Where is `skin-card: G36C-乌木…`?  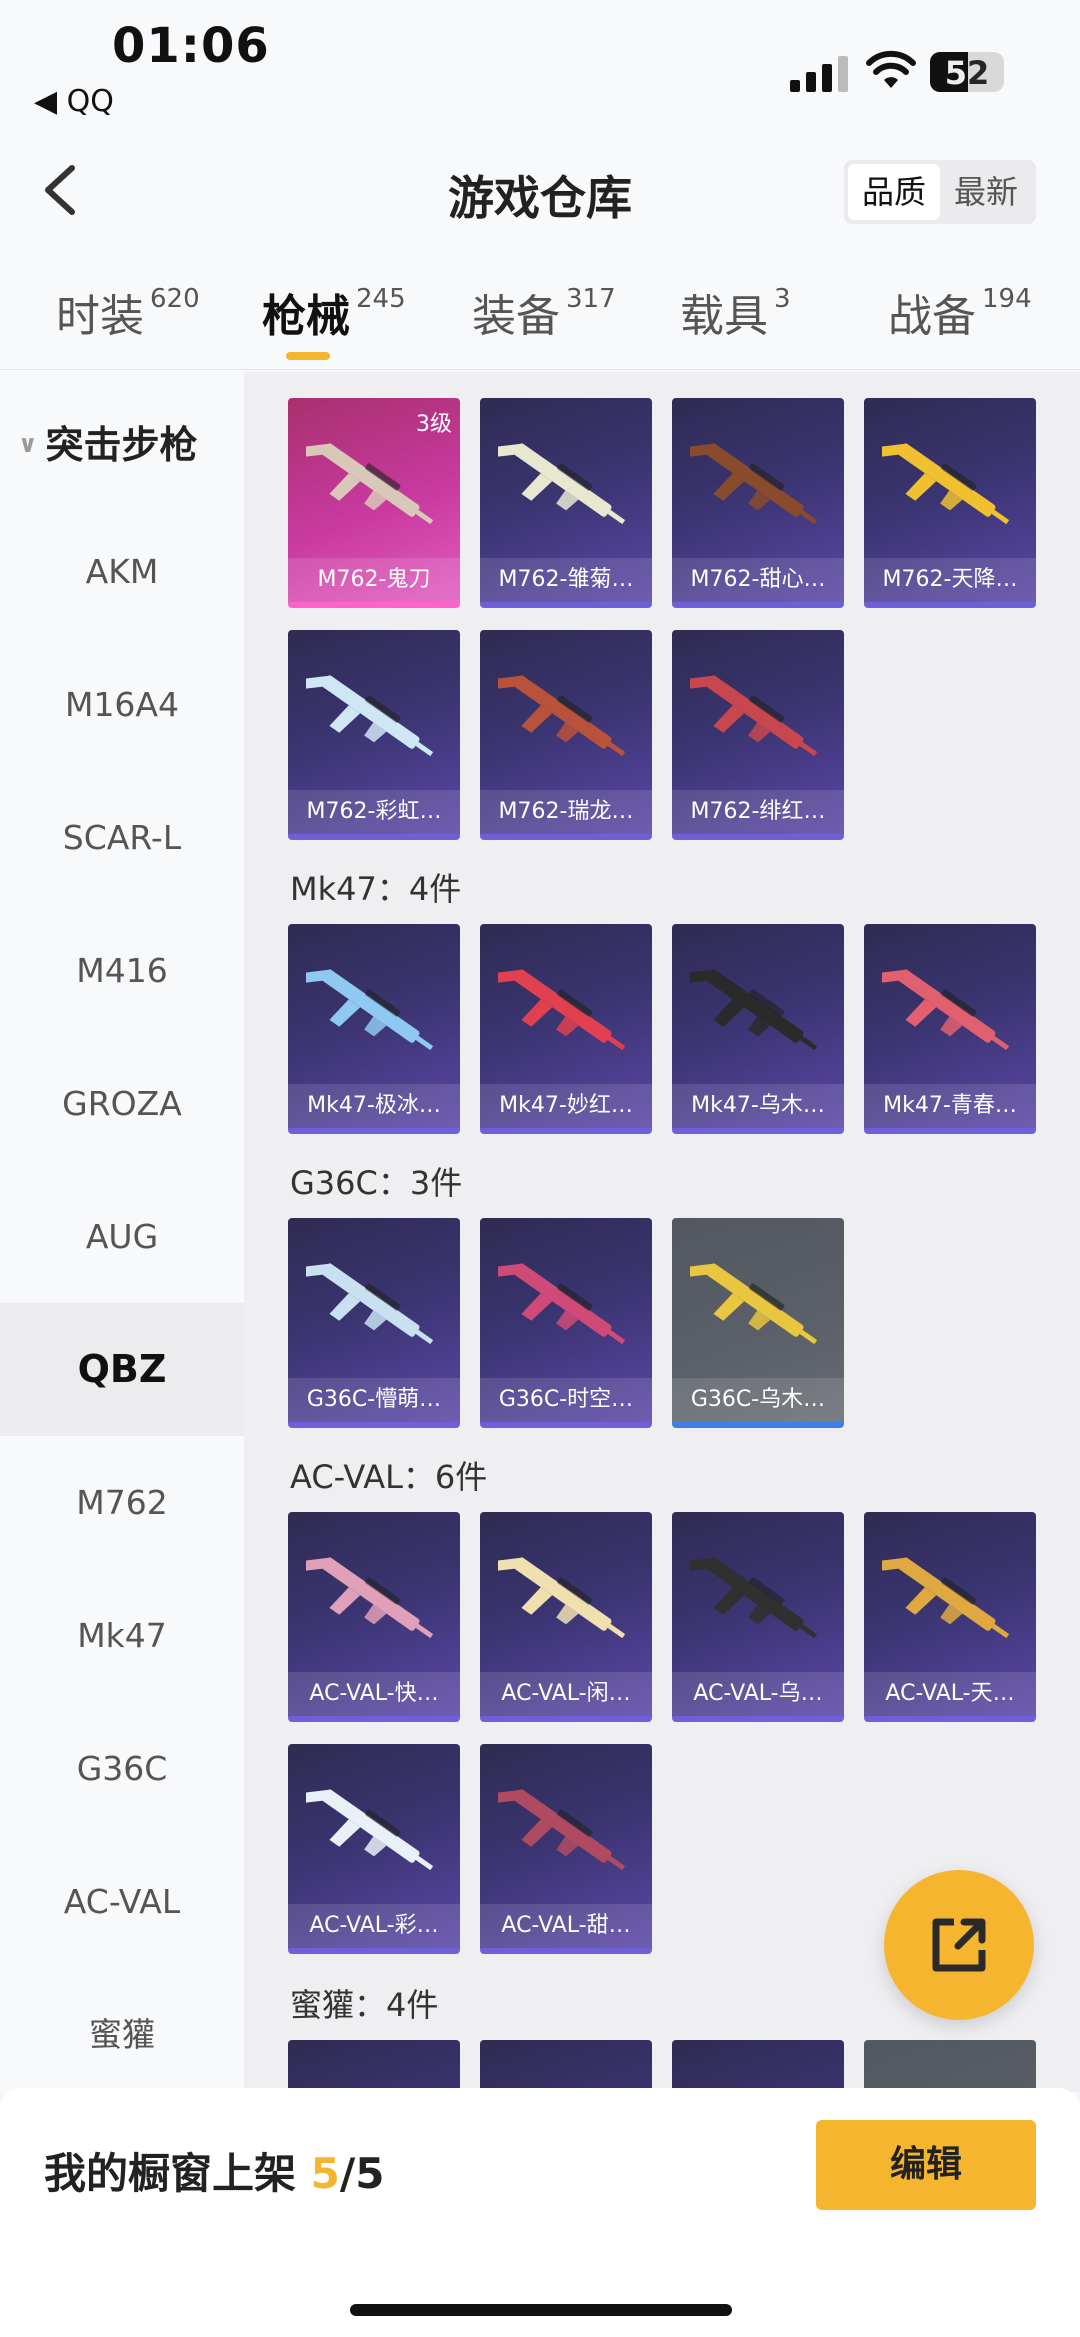
skin-card: G36C-乌木… is located at coordinates (758, 1323).